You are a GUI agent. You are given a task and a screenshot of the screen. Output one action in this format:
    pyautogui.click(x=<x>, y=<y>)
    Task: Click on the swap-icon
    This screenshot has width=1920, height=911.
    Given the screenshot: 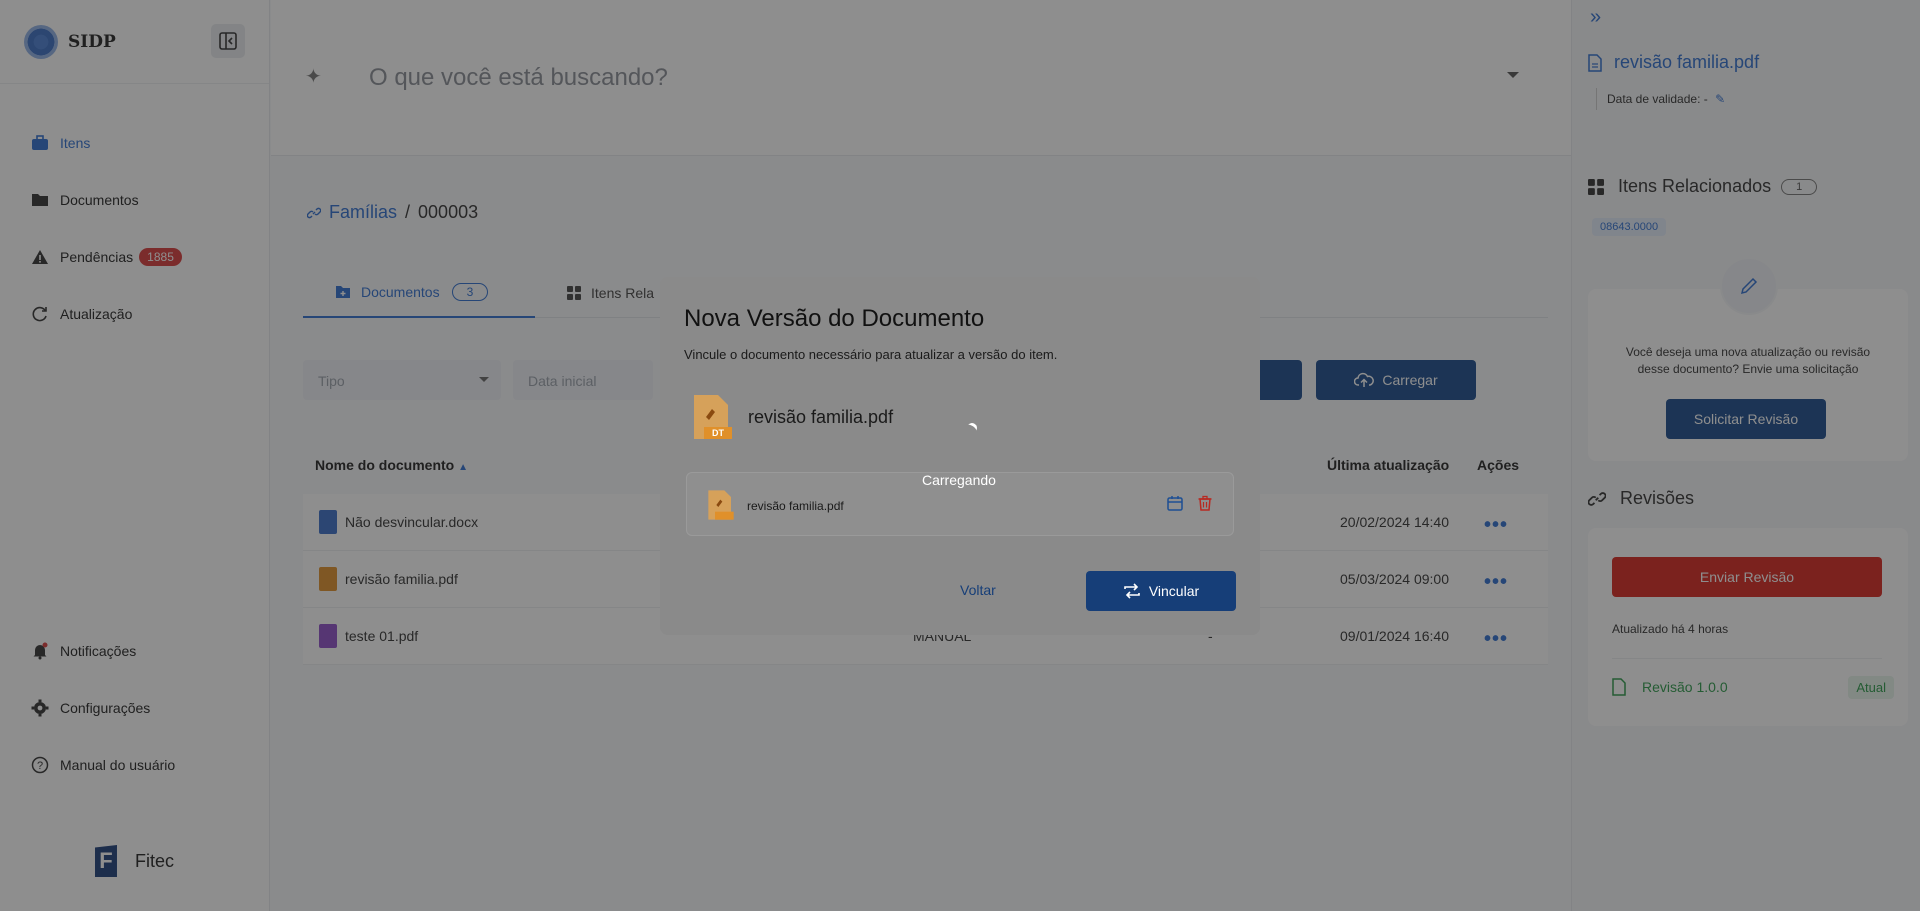 What is the action you would take?
    pyautogui.click(x=1132, y=591)
    